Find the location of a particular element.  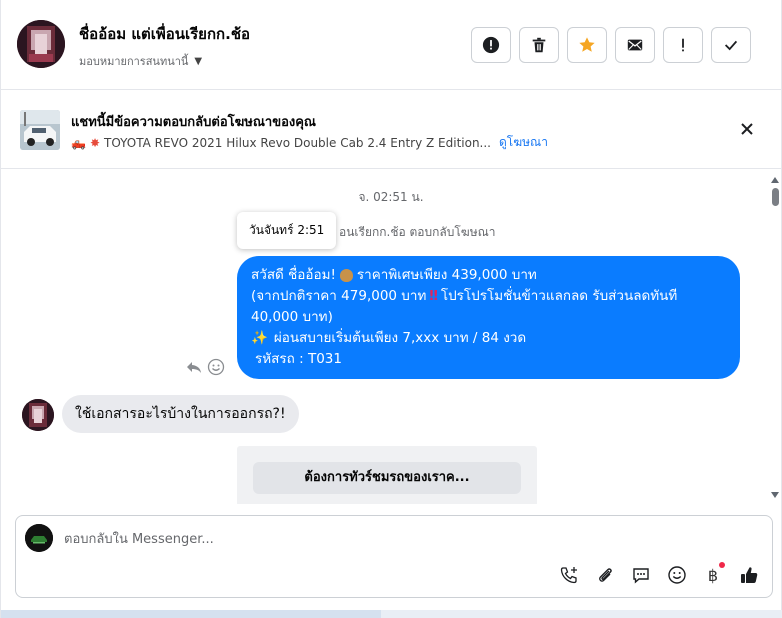

ad-banner-title: แชทนี้มีข้อความตอบกลับต่อโฆษณาของคุณ is located at coordinates (193, 122).